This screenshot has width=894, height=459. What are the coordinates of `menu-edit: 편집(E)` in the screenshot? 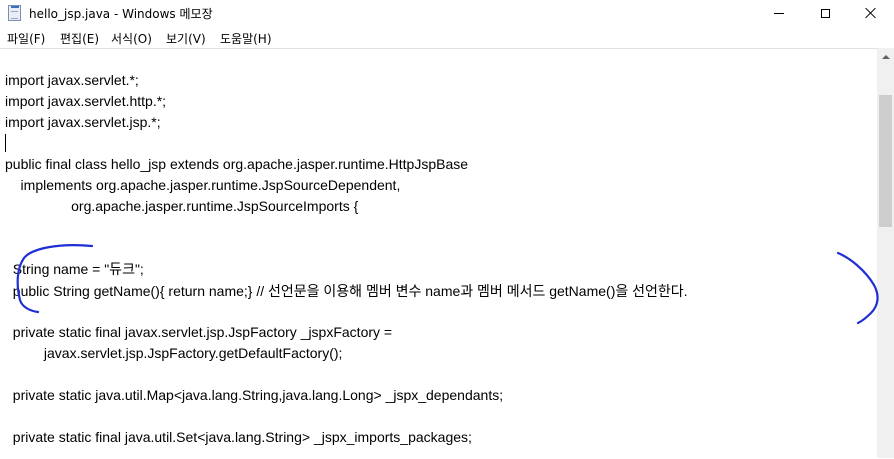 It's located at (79, 38).